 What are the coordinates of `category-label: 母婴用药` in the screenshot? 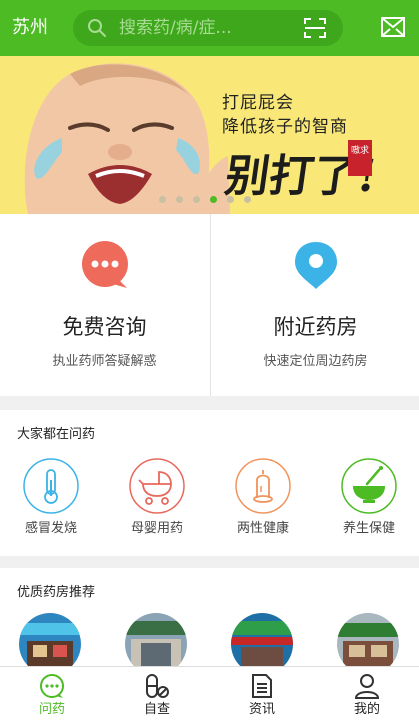 It's located at (156, 528).